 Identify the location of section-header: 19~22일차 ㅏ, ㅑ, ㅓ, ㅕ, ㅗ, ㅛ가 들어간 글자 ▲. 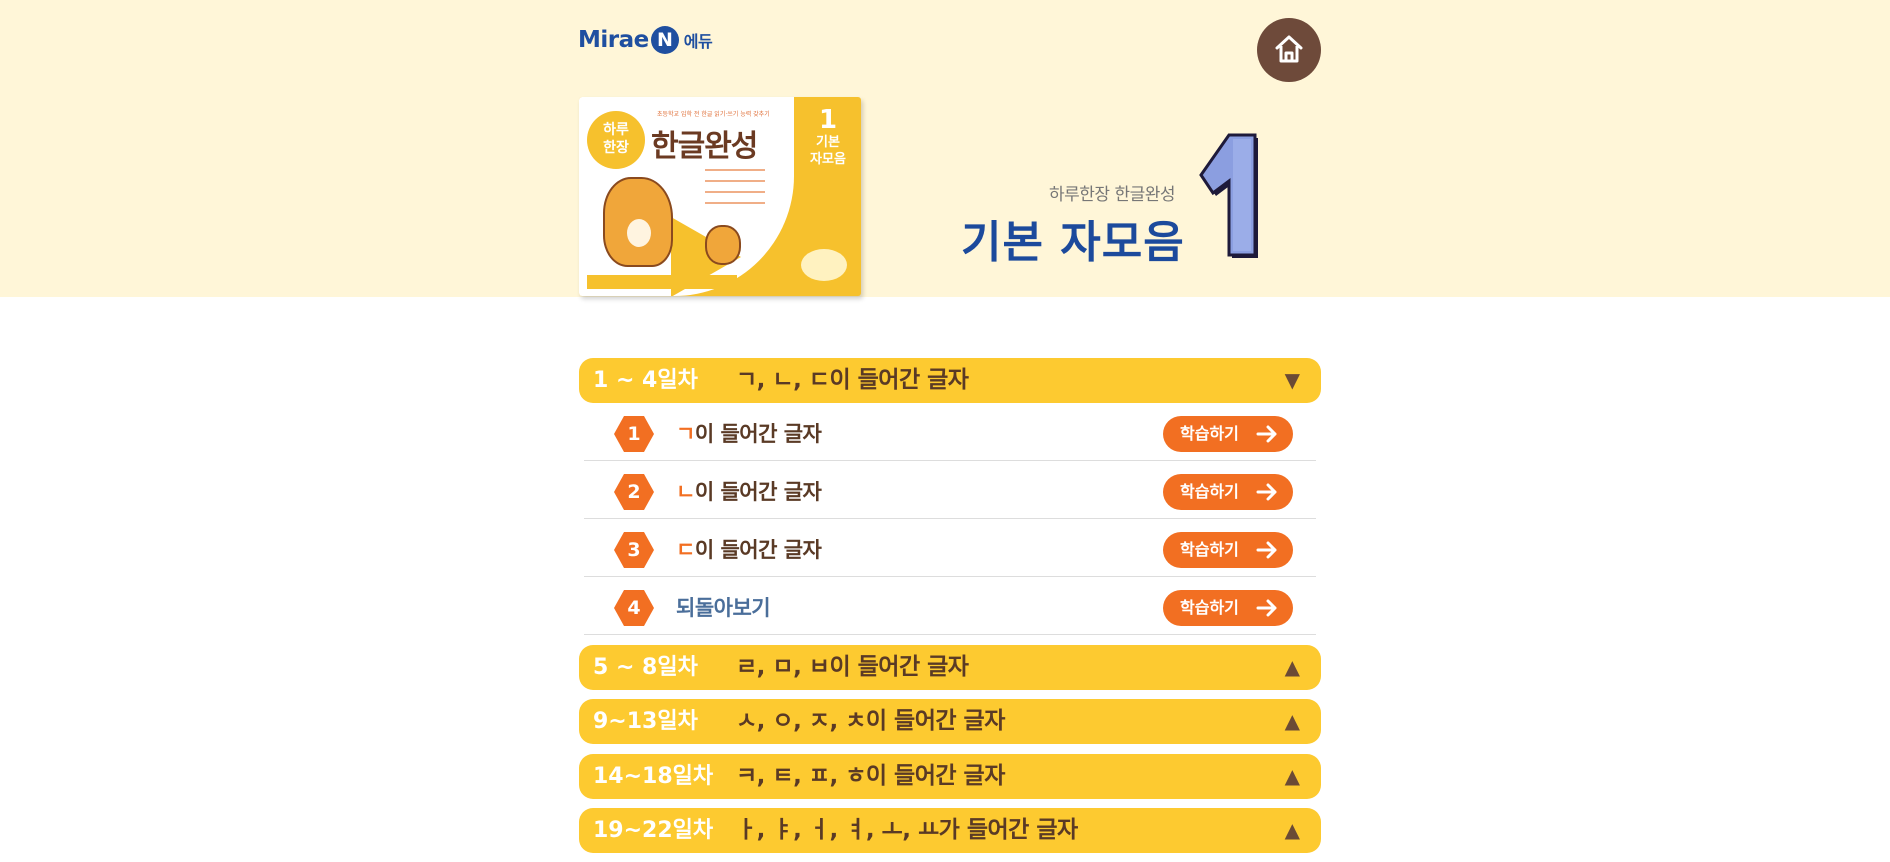
(950, 830).